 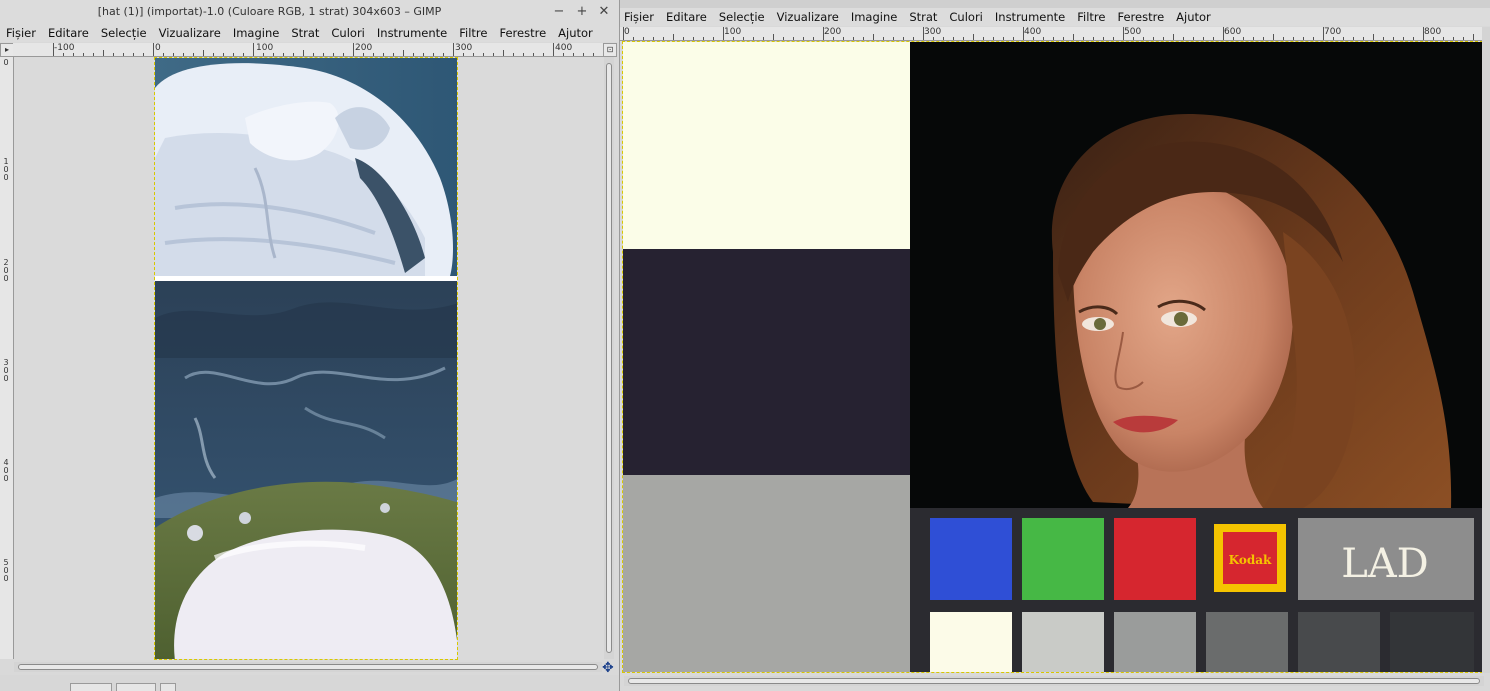 I want to click on left-horizontal-ruler: -100 0 100 200 300 400, so click(x=308, y=50).